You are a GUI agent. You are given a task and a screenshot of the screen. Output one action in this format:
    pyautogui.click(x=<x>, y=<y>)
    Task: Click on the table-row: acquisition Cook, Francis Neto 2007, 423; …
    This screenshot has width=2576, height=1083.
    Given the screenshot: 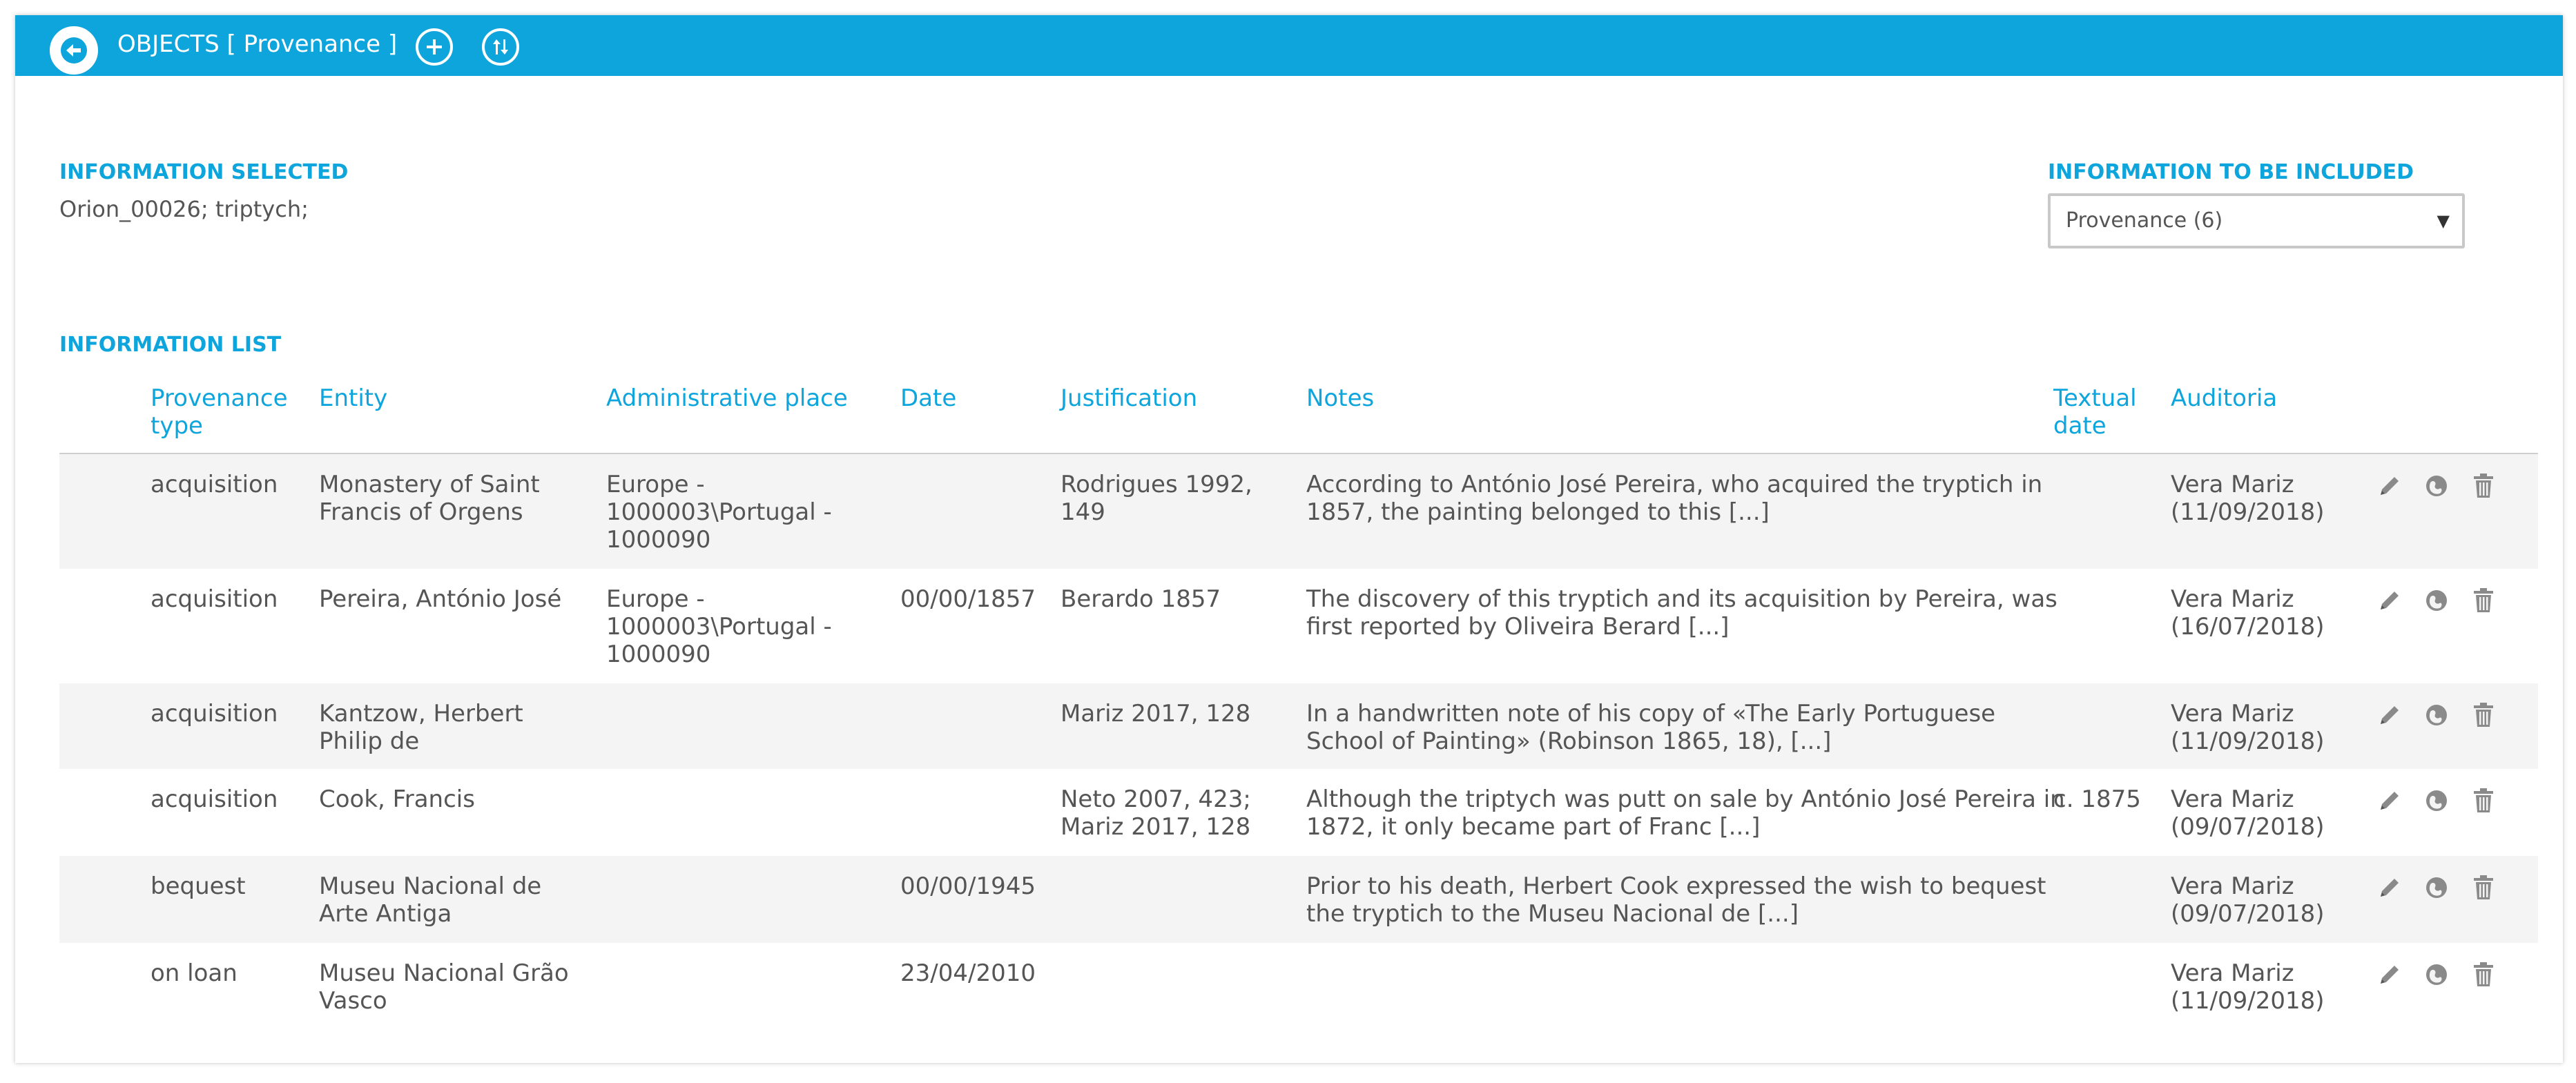 What is the action you would take?
    pyautogui.click(x=1299, y=812)
    